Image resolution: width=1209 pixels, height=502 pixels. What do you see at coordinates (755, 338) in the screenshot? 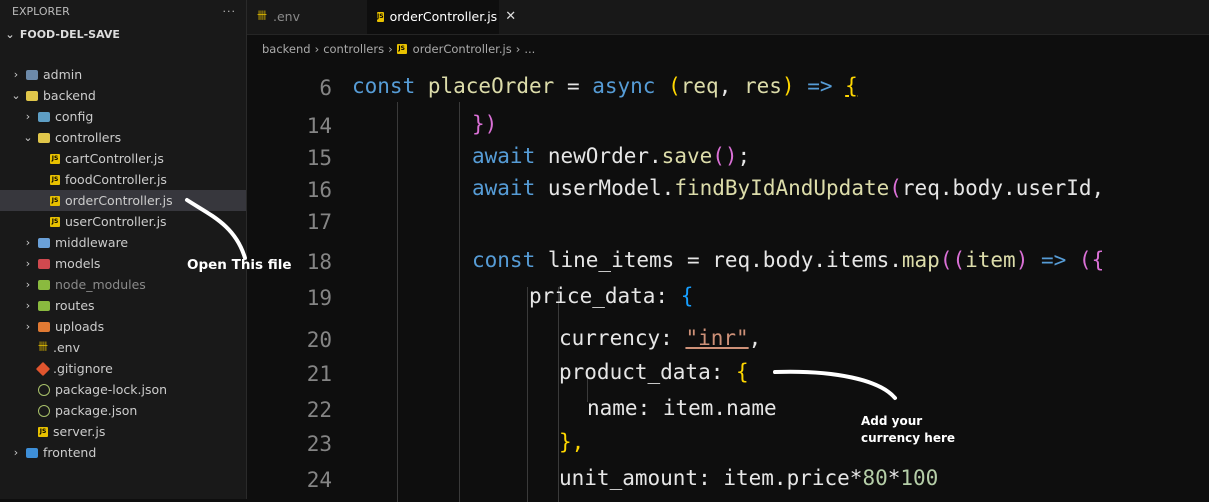
I see `code-token: ,` at bounding box center [755, 338].